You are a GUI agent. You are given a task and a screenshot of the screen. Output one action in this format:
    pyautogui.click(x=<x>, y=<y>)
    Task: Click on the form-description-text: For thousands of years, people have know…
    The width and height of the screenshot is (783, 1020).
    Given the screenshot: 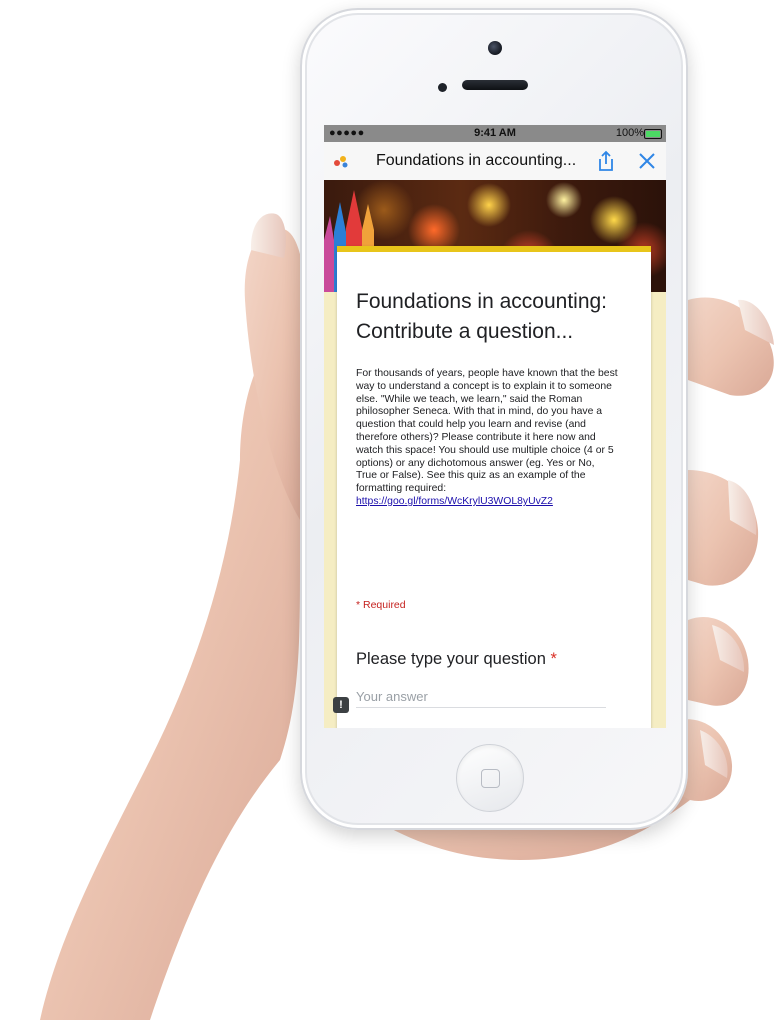 What is the action you would take?
    pyautogui.click(x=487, y=431)
    